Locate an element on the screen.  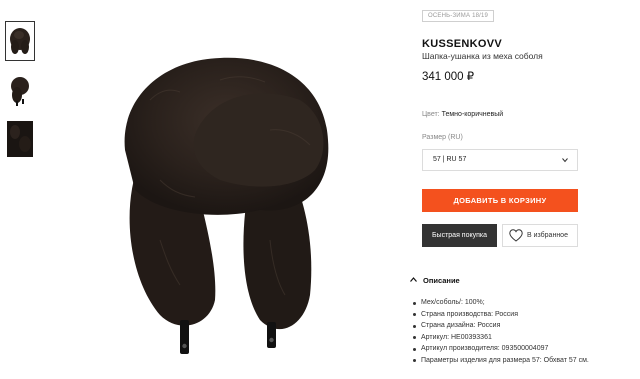
list-item: Артикул: HE00393361 is located at coordinates (500, 338).